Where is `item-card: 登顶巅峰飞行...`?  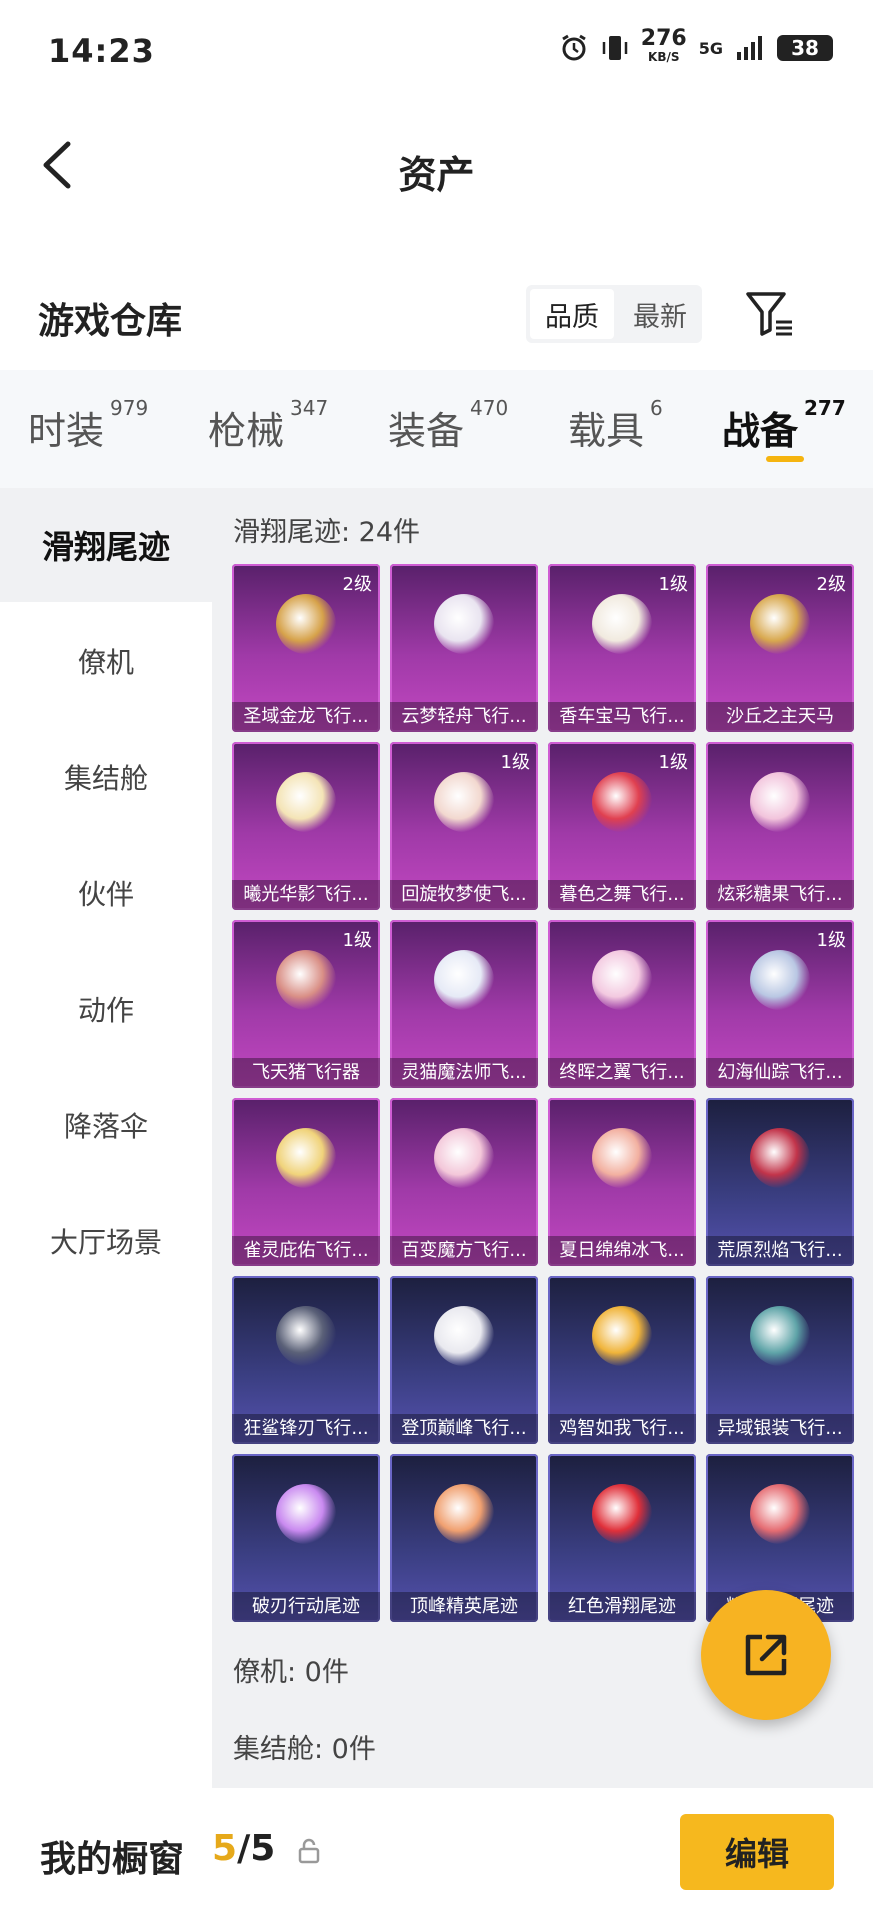 item-card: 登顶巅峰飞行... is located at coordinates (464, 1360).